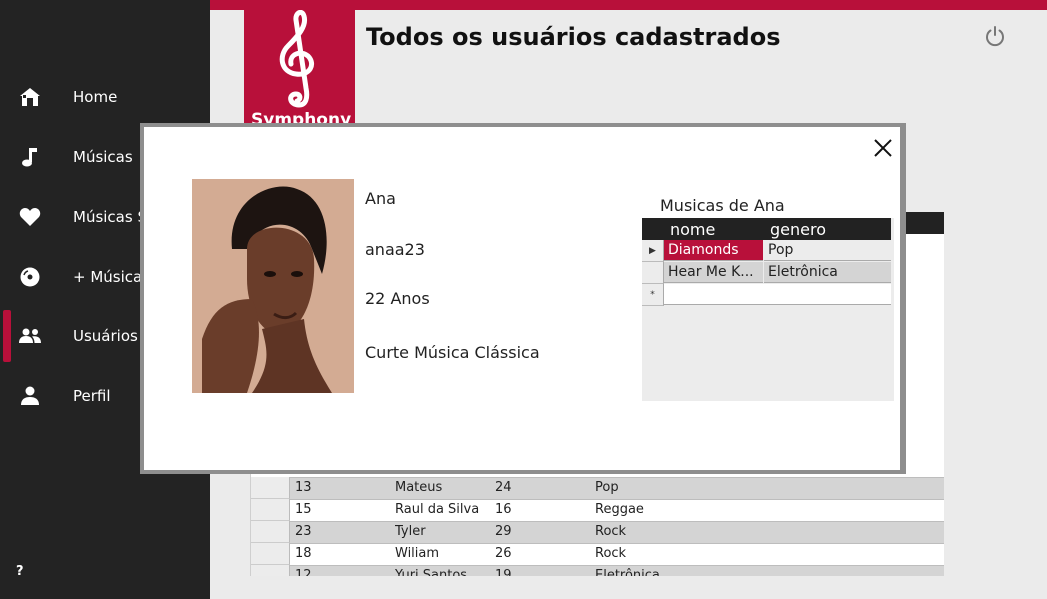  I want to click on user-username: anaa23, so click(395, 249).